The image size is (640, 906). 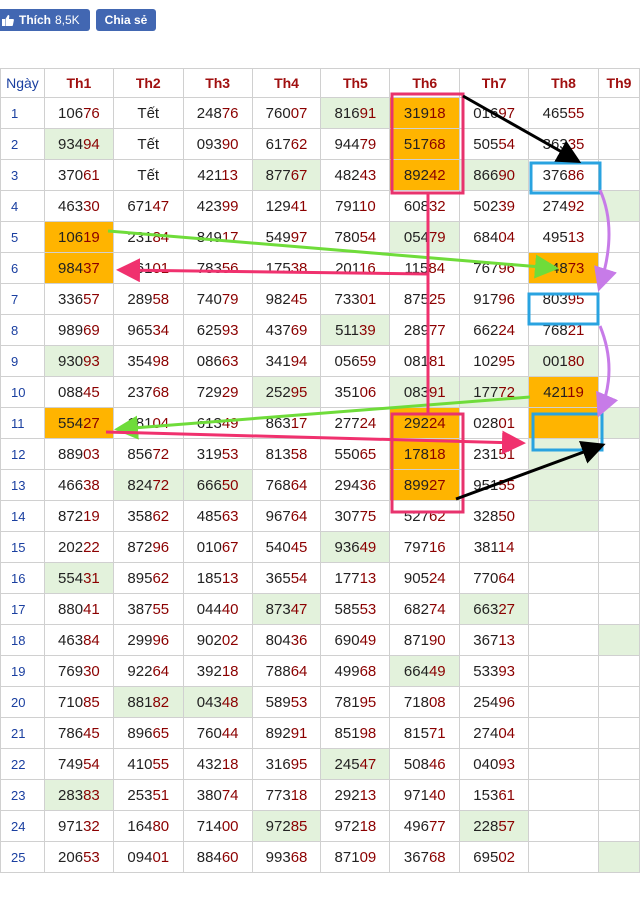 I want to click on number-head: 892, so click(x=278, y=733).